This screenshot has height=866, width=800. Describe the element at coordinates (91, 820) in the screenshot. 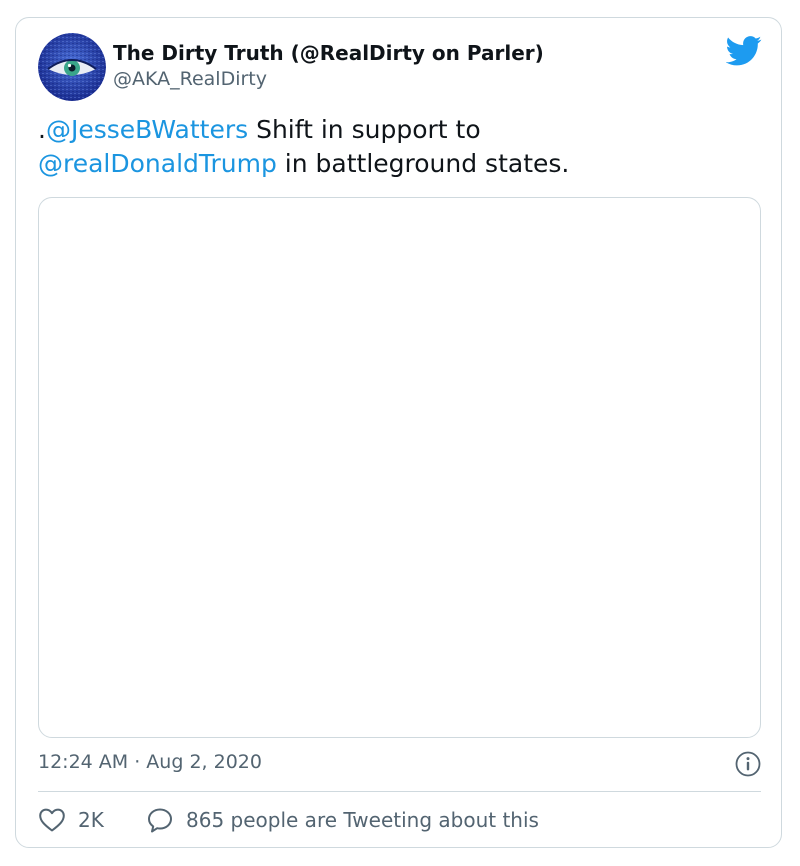

I see `like-count: 2K` at that location.